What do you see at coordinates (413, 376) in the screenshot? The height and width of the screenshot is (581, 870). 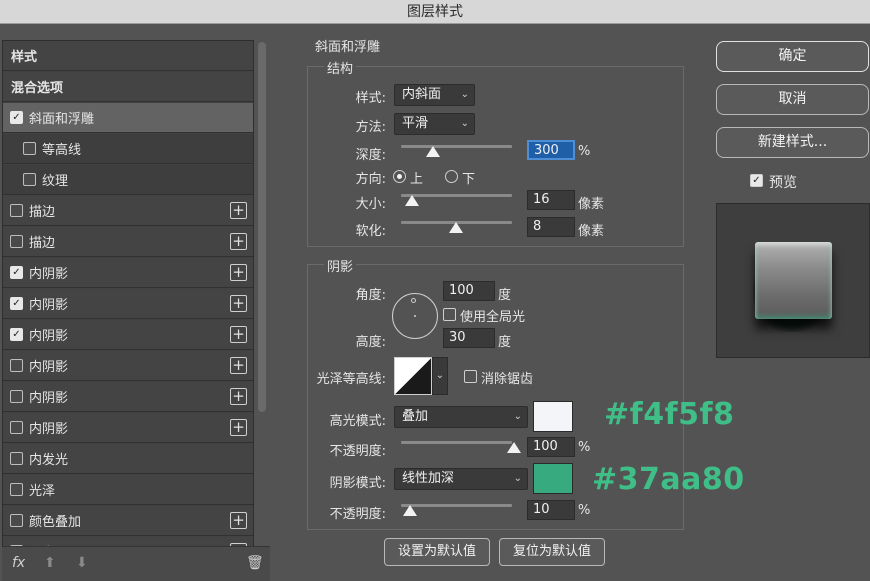 I see `gloss-contour-thumbnail` at bounding box center [413, 376].